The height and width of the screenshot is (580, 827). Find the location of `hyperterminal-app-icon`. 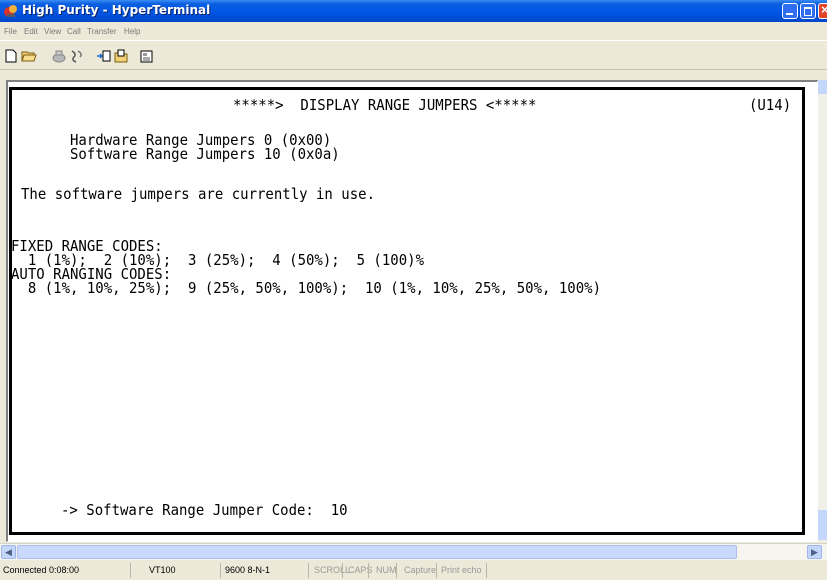

hyperterminal-app-icon is located at coordinates (11, 11).